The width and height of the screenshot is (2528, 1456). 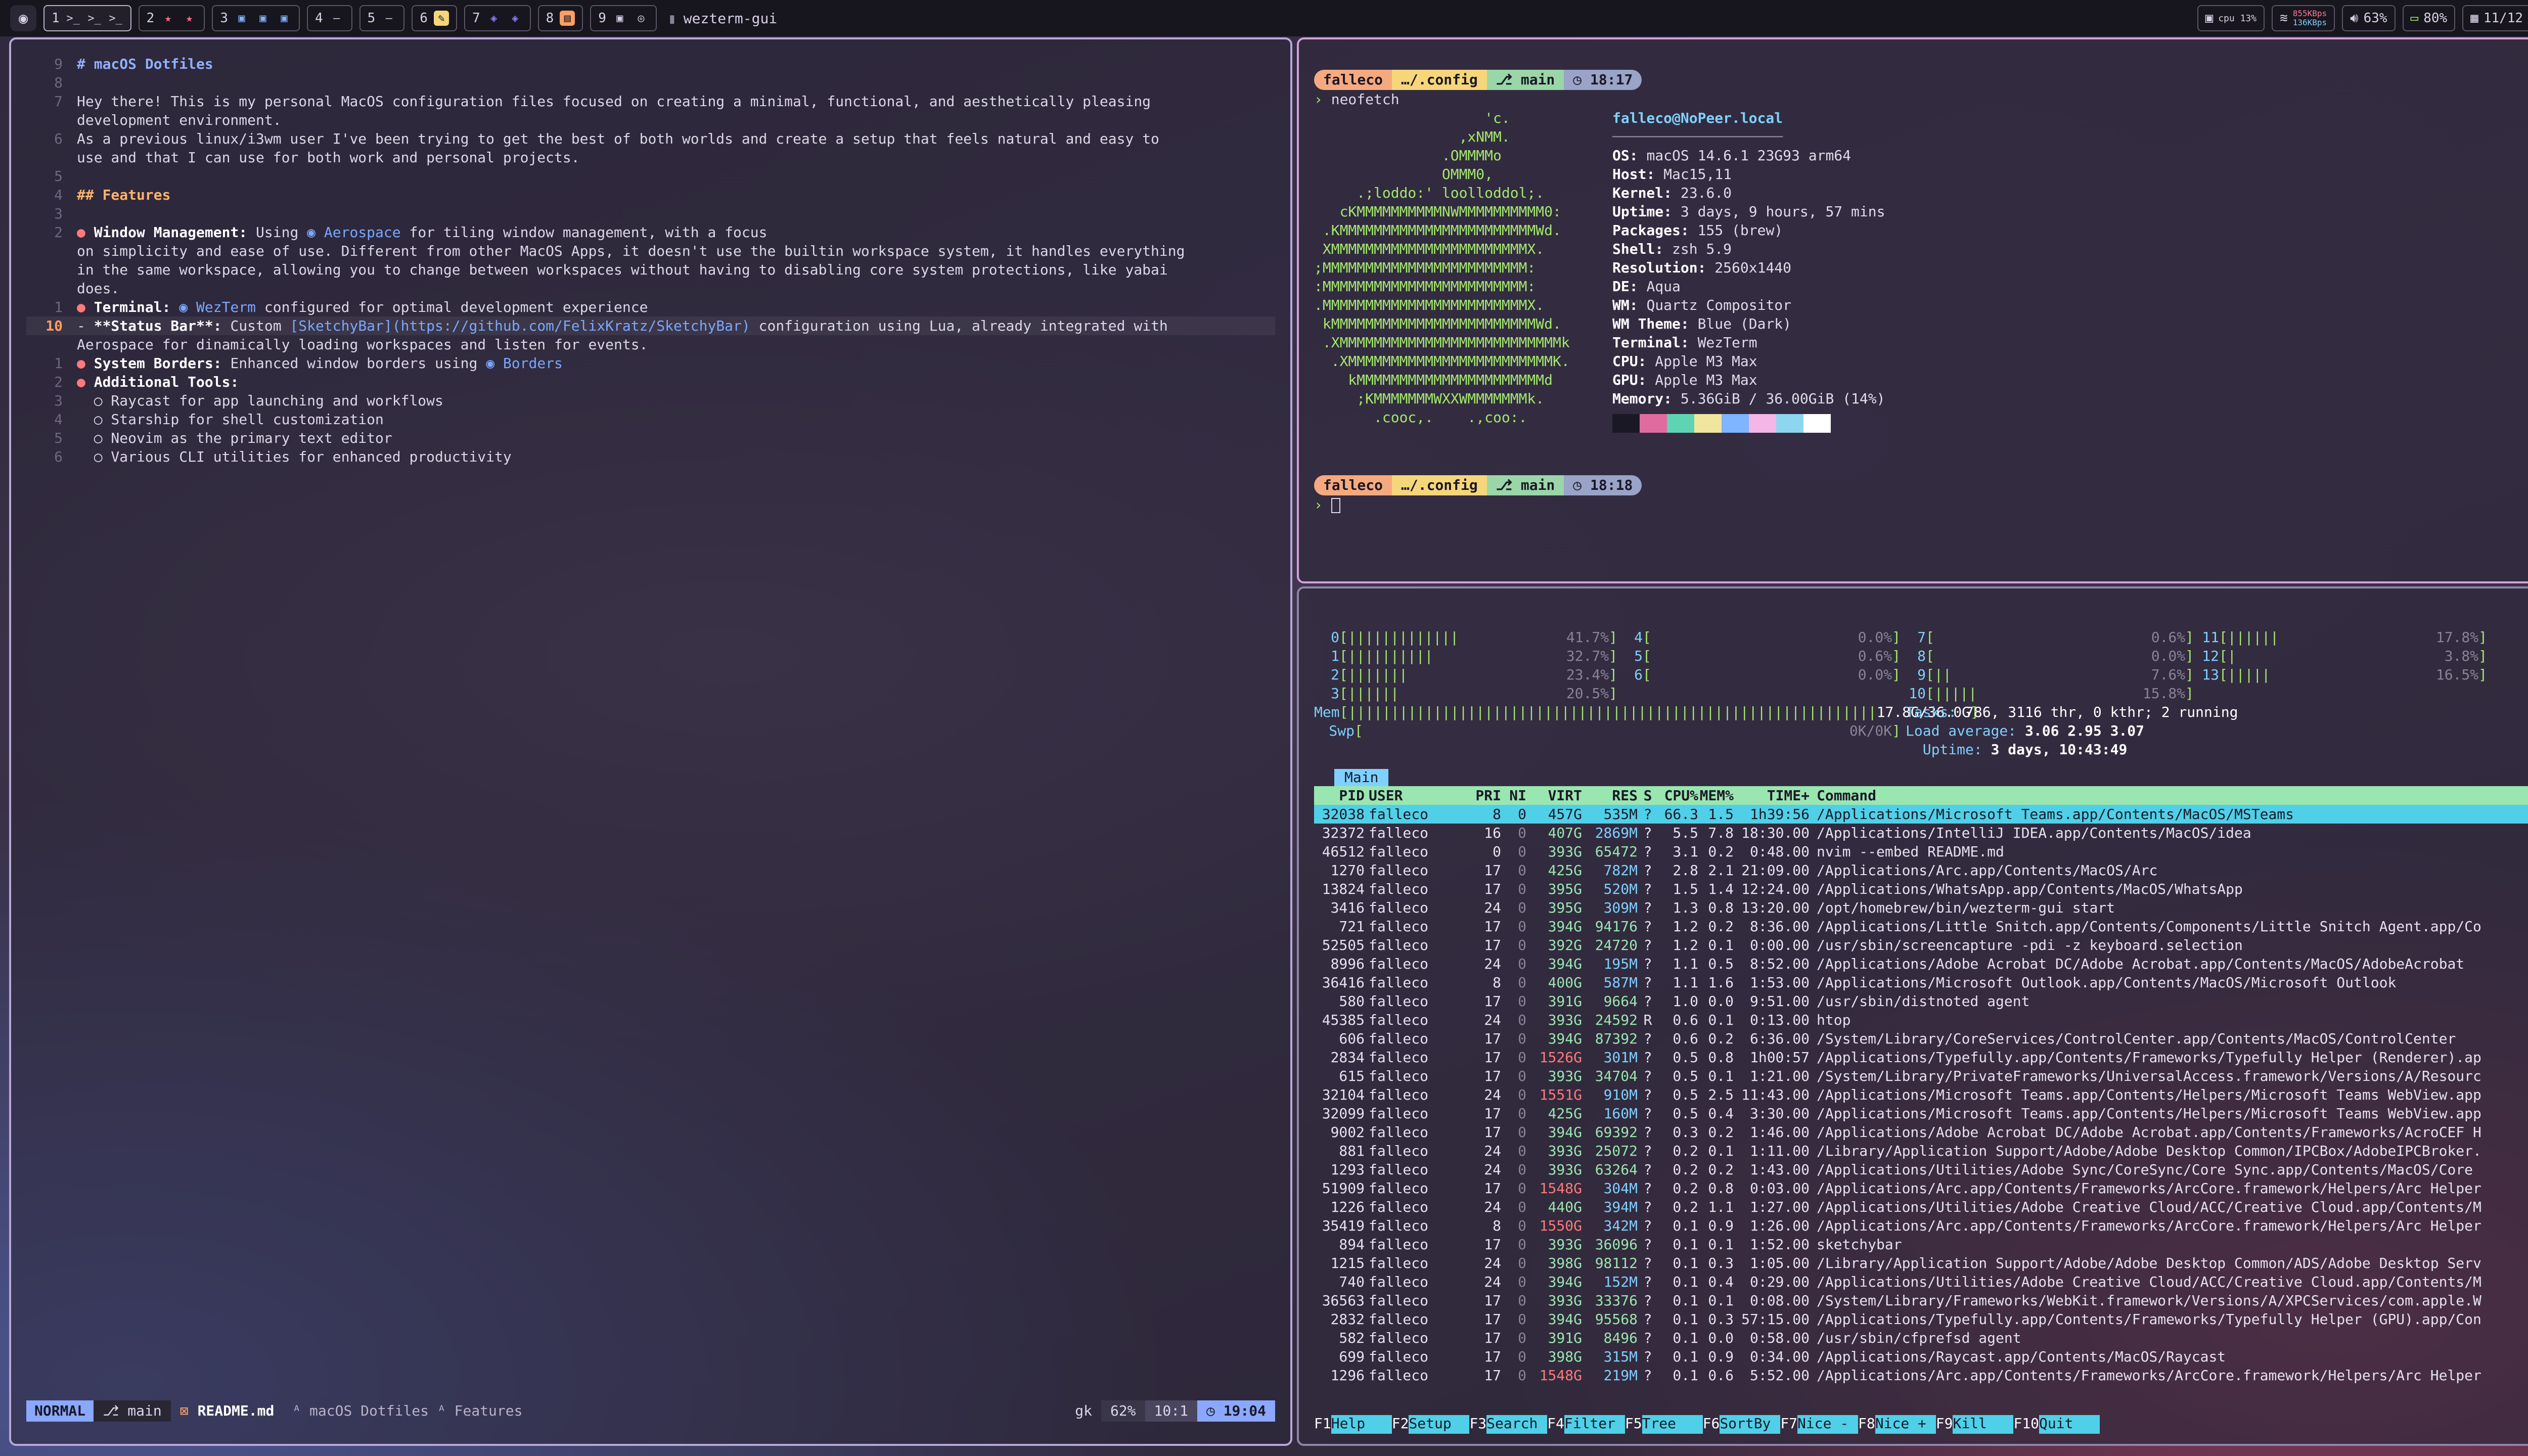 I want to click on tab-main: Main, so click(x=1362, y=777).